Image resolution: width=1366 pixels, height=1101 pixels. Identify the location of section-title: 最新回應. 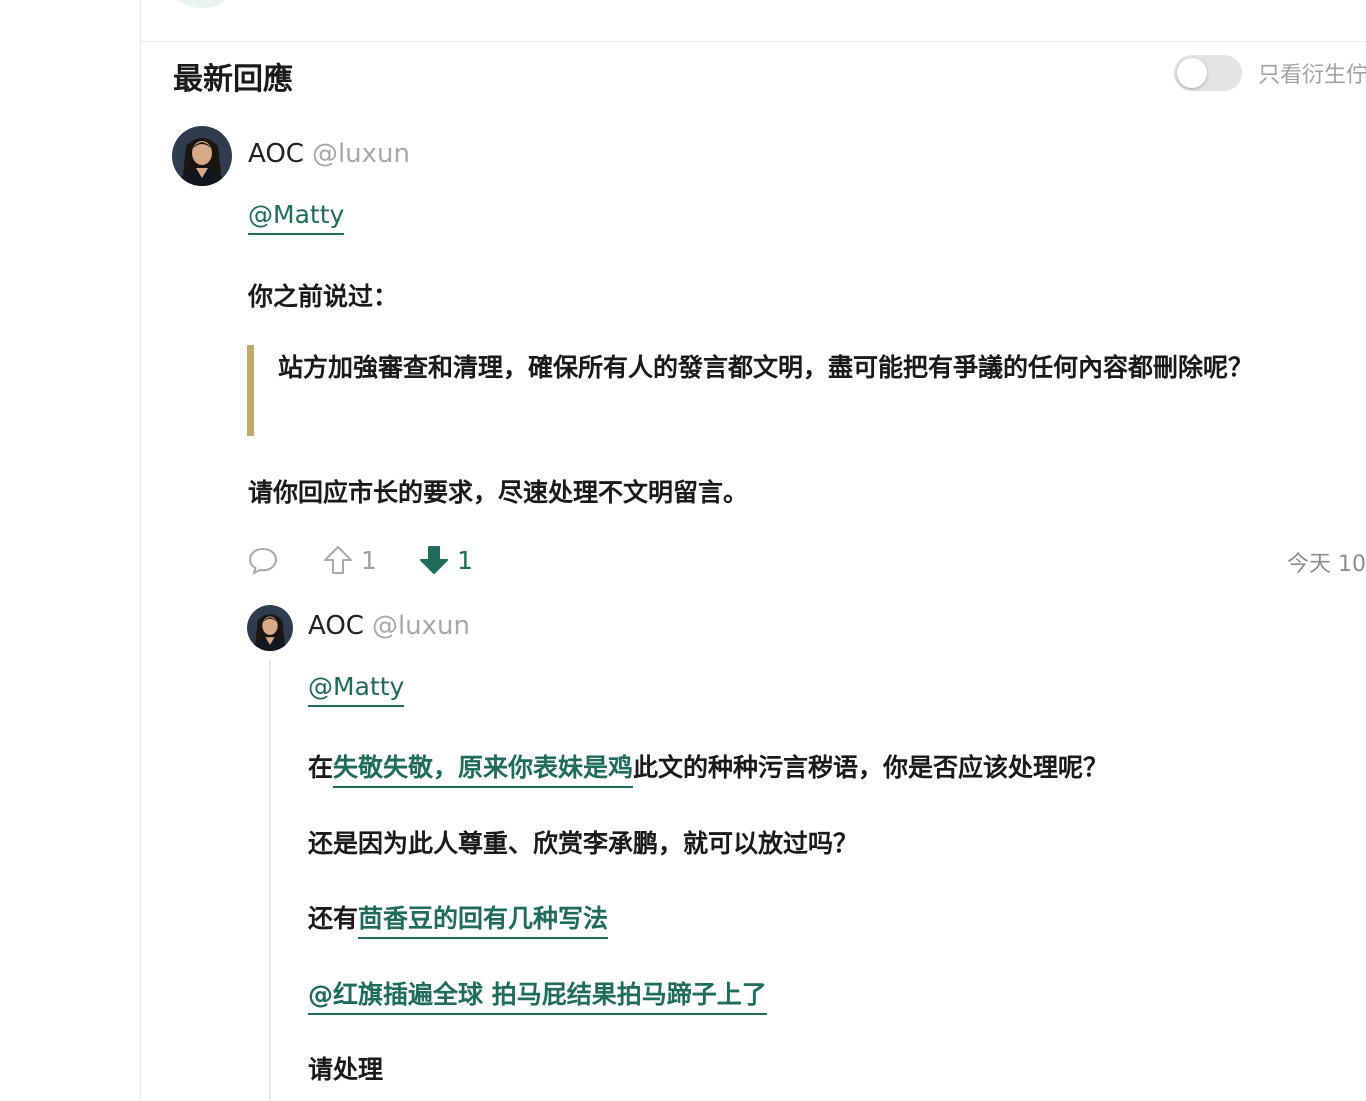
(233, 79).